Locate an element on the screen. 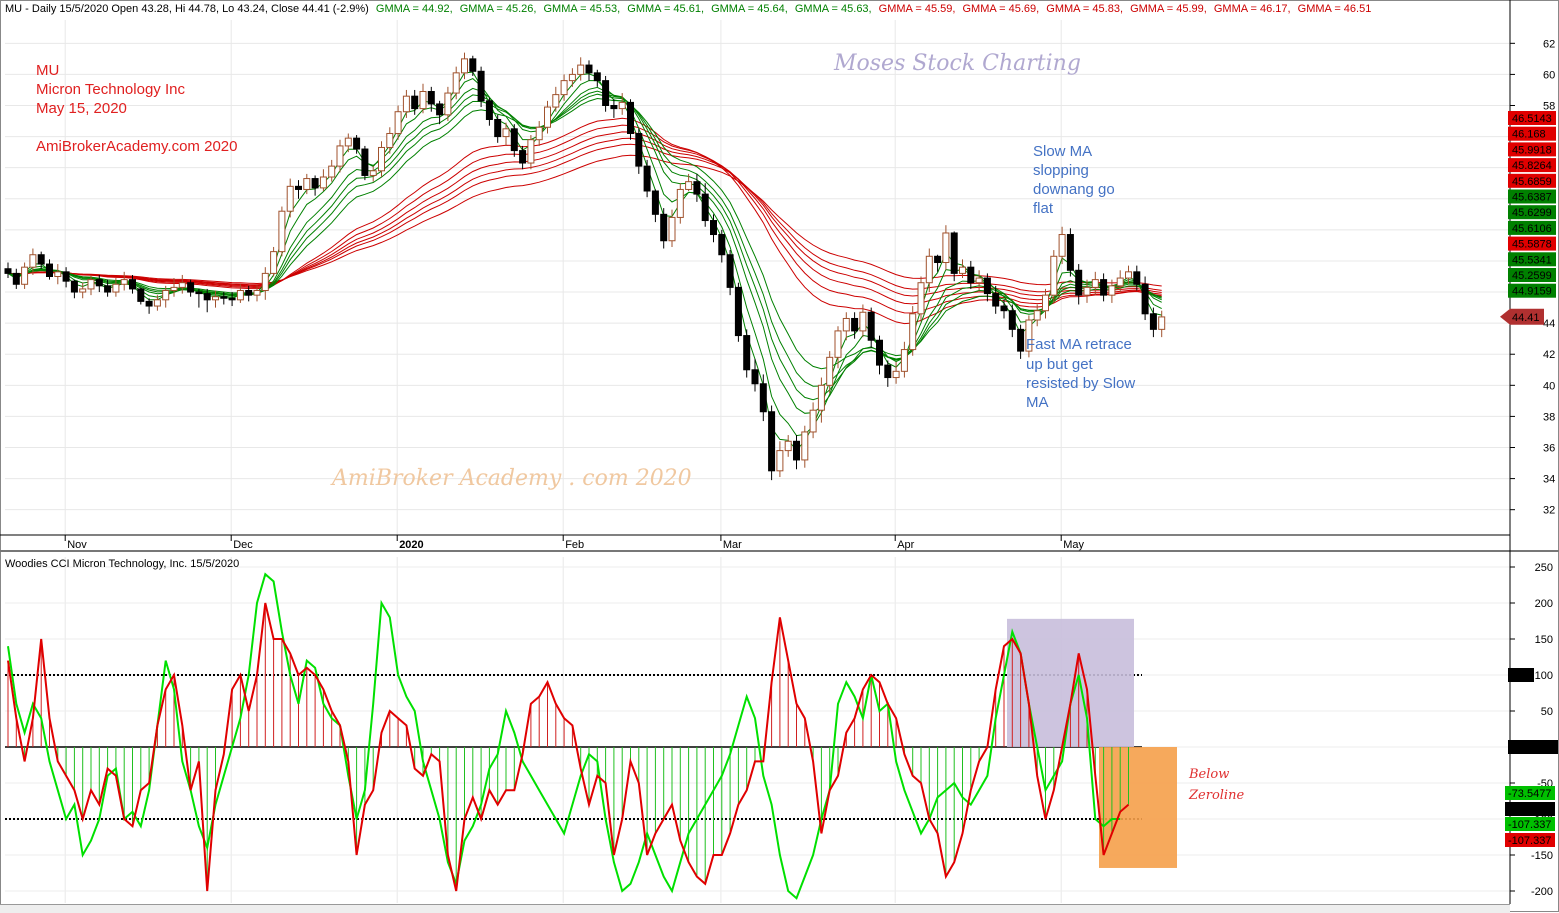 The height and width of the screenshot is (913, 1559). price-y-tick-label: 62 is located at coordinates (1549, 44).